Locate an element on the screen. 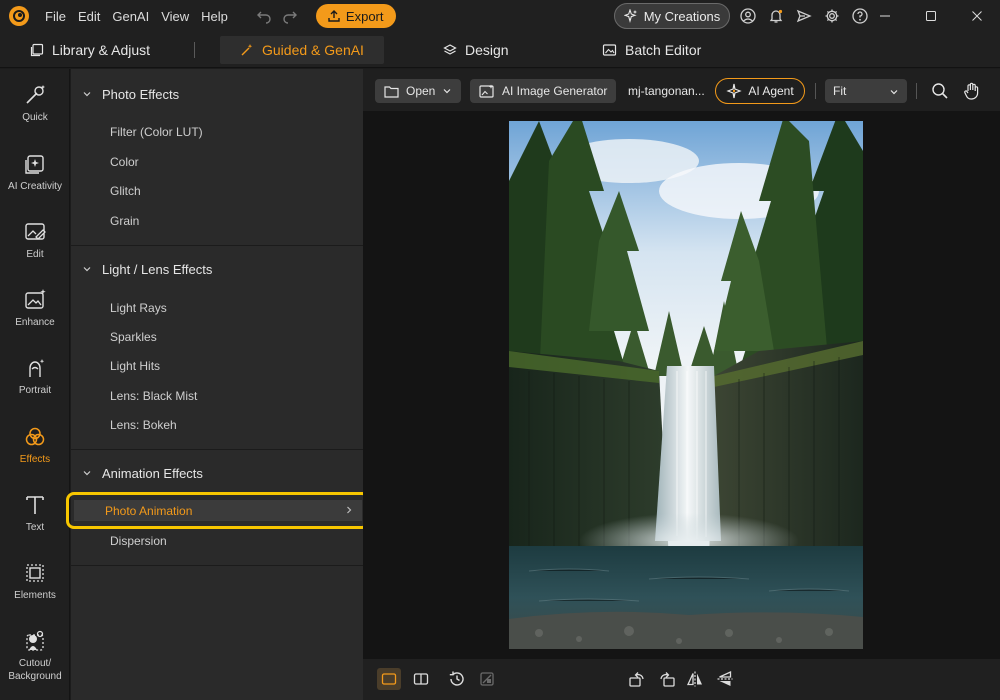 The width and height of the screenshot is (1000, 700). my-creations-label: My Creations is located at coordinates (682, 16).